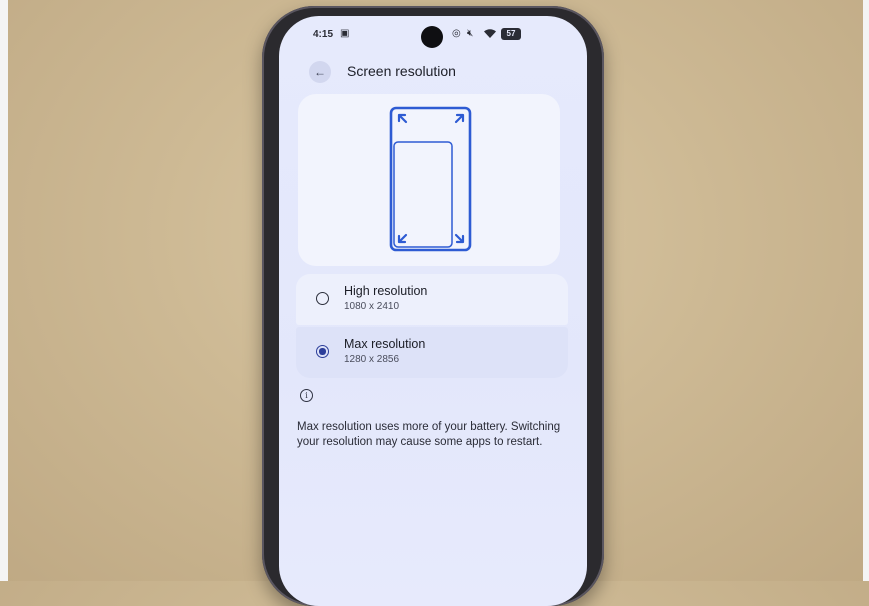  Describe the element at coordinates (459, 118) in the screenshot. I see `expand-arrow-top-right-icon` at that location.